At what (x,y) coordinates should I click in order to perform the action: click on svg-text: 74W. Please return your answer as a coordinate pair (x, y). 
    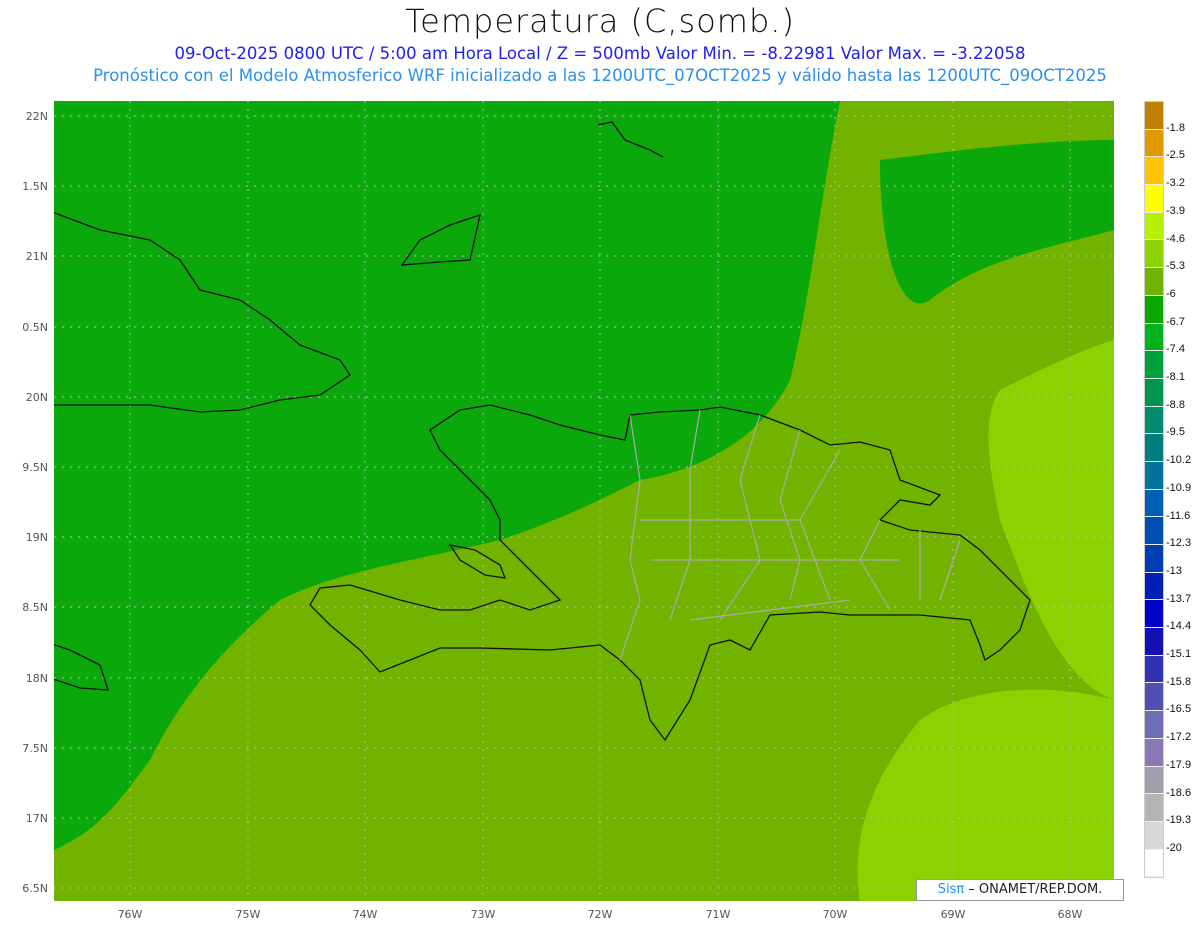
    Looking at the image, I should click on (365, 914).